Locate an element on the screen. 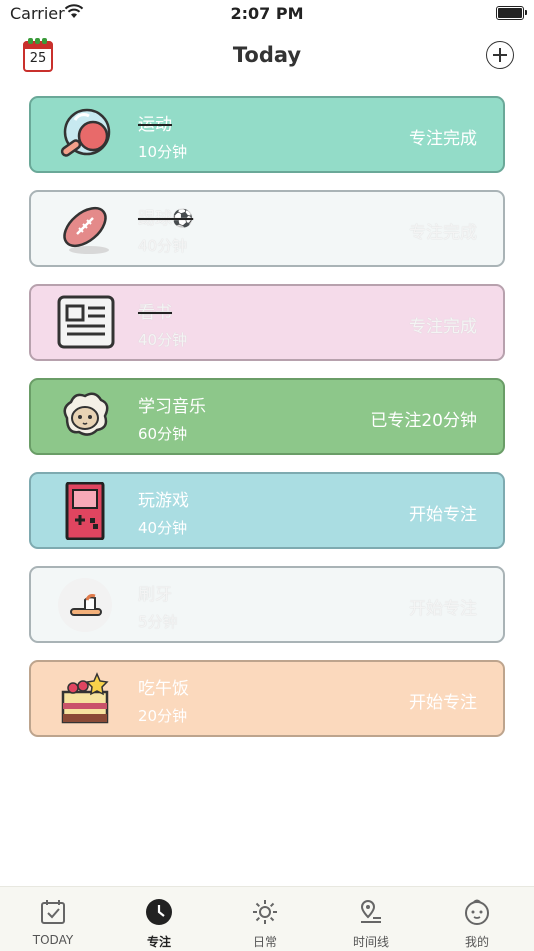 The height and width of the screenshot is (951, 534). map-pin-icon is located at coordinates (370, 911).